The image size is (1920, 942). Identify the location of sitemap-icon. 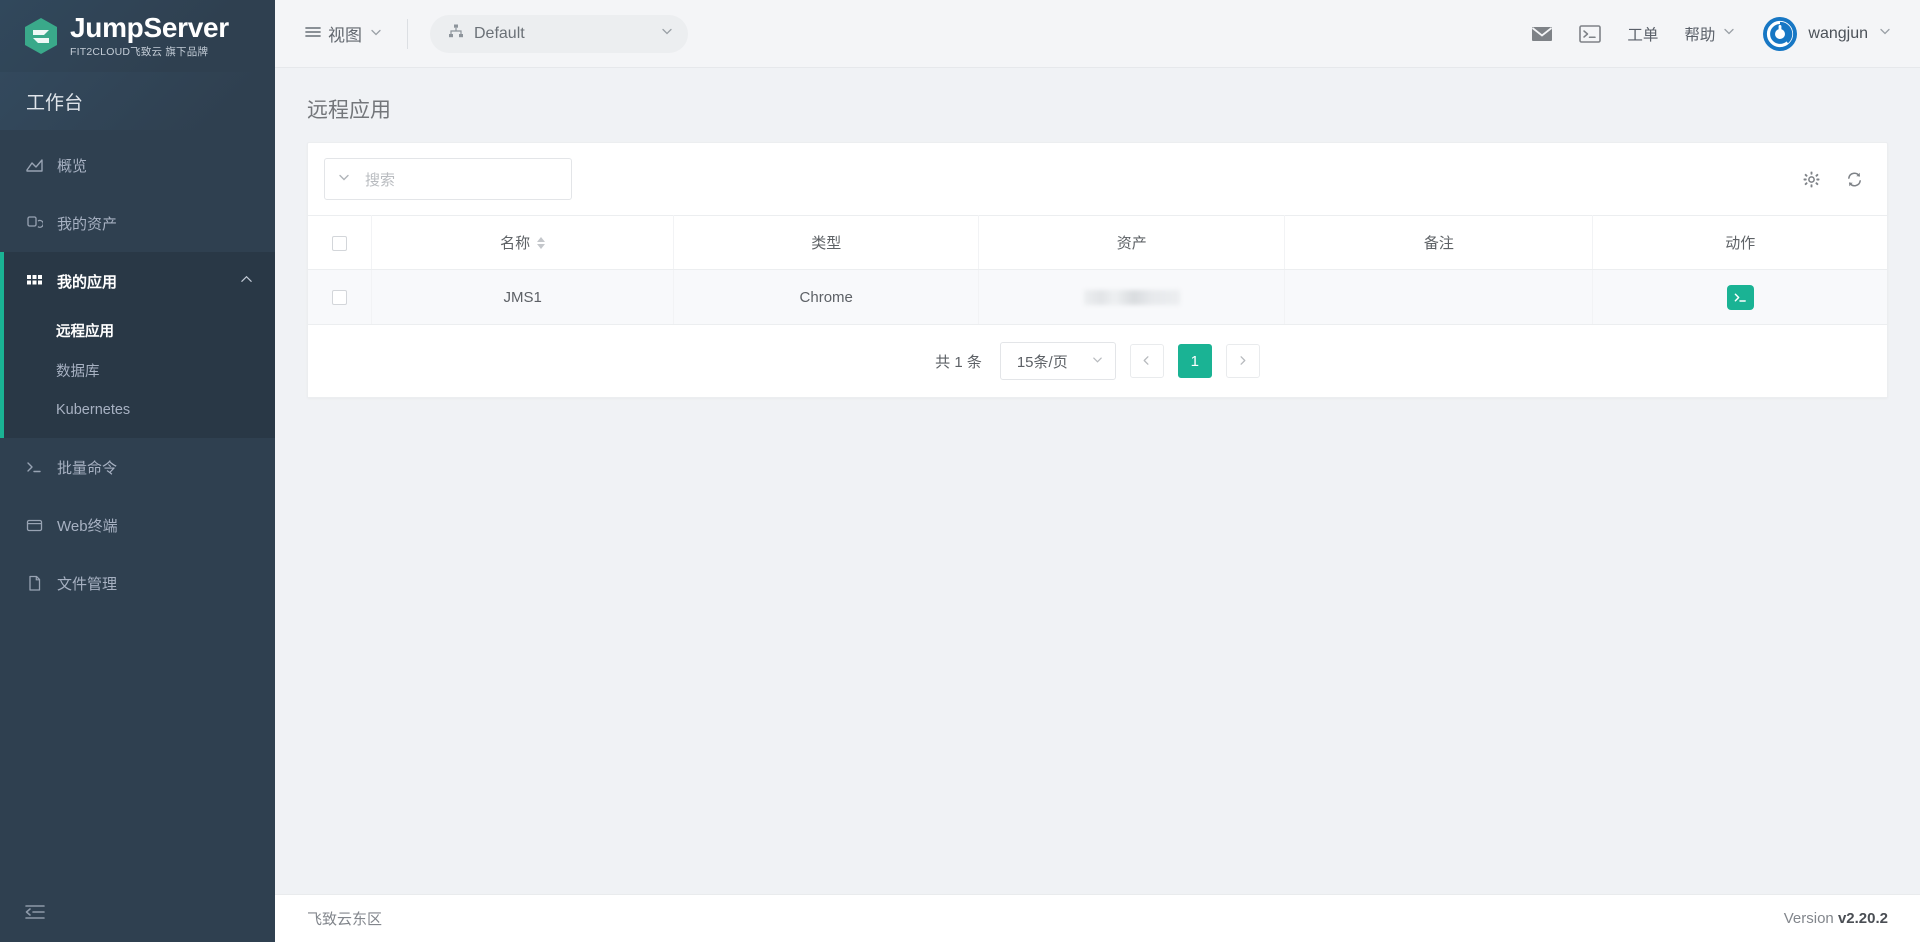
(456, 33).